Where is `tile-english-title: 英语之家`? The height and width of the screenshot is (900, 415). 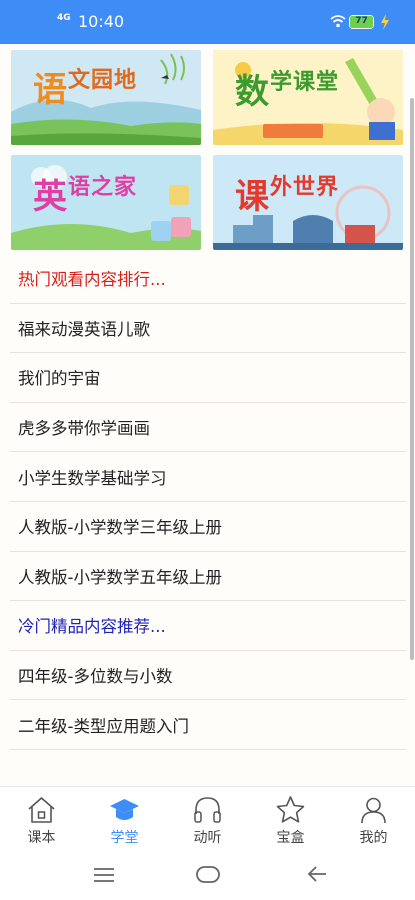
tile-english-title: 英语之家 is located at coordinates (85, 196).